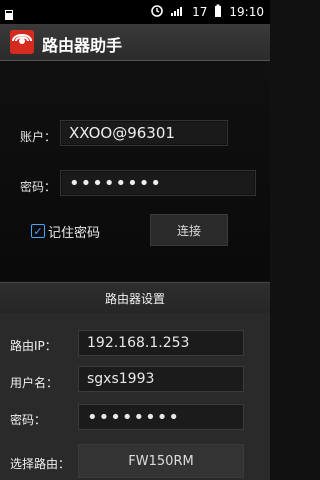  What do you see at coordinates (135, 298) in the screenshot?
I see `router-settings-header: 路由器设置` at bounding box center [135, 298].